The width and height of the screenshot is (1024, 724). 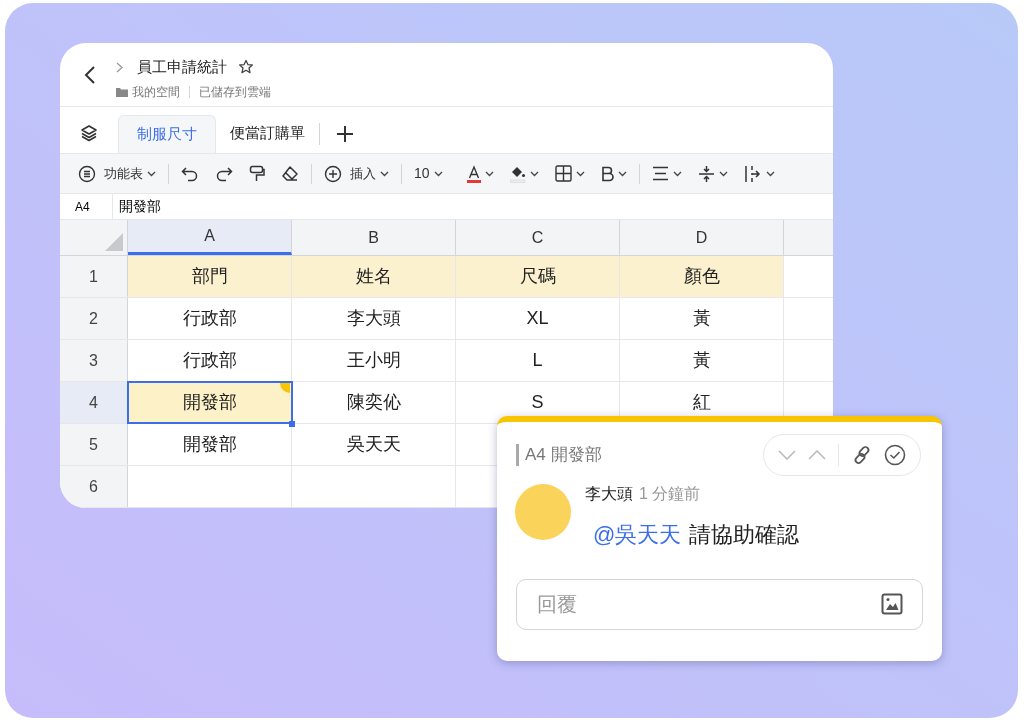 What do you see at coordinates (257, 173) in the screenshot?
I see `format-painter-icon` at bounding box center [257, 173].